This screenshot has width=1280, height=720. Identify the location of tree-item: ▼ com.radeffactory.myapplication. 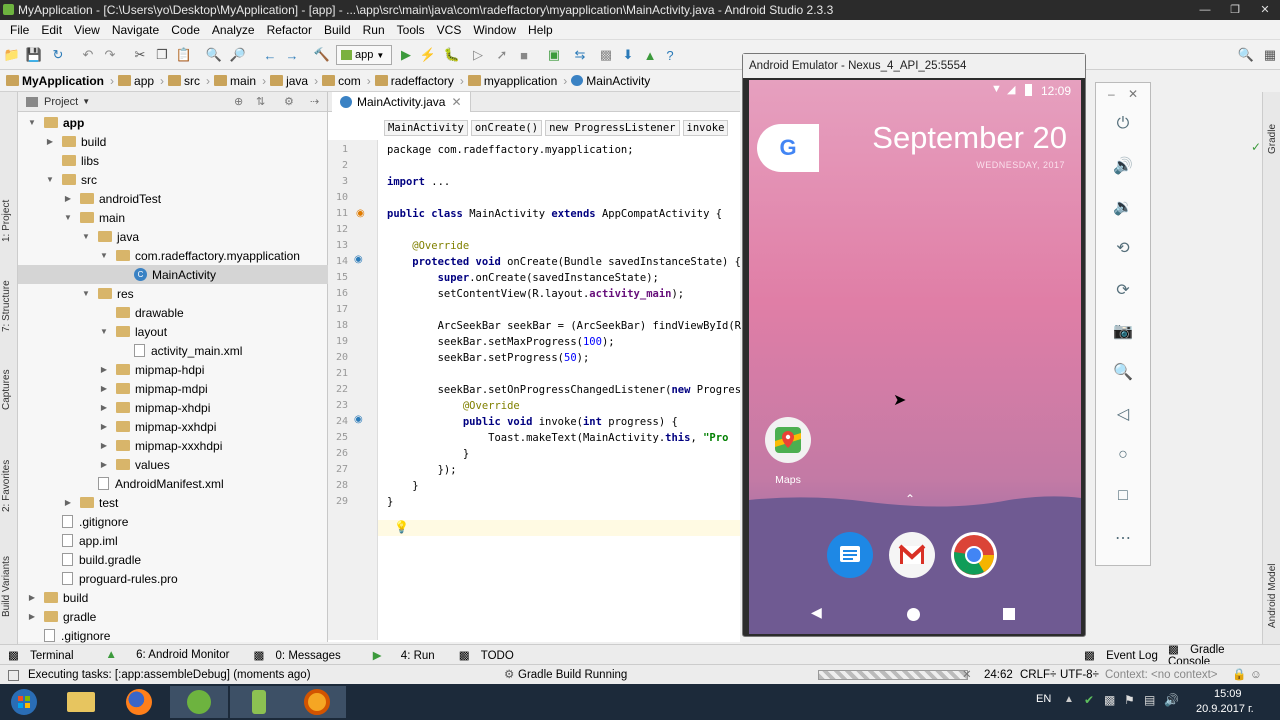
(173, 255).